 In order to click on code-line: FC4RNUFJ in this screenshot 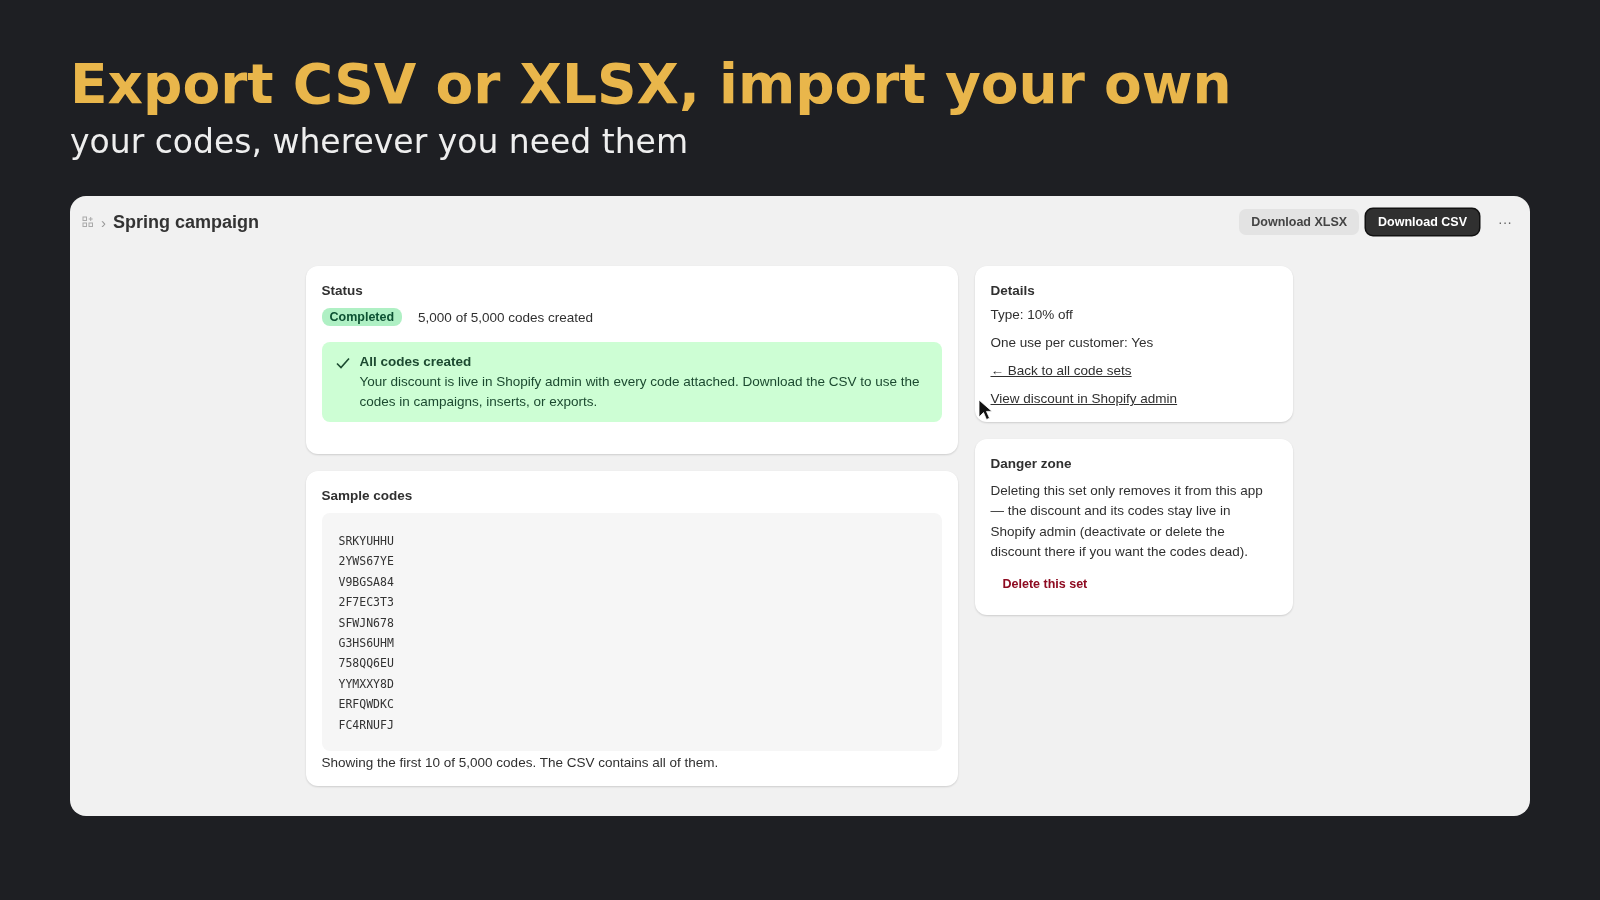, I will do `click(366, 725)`.